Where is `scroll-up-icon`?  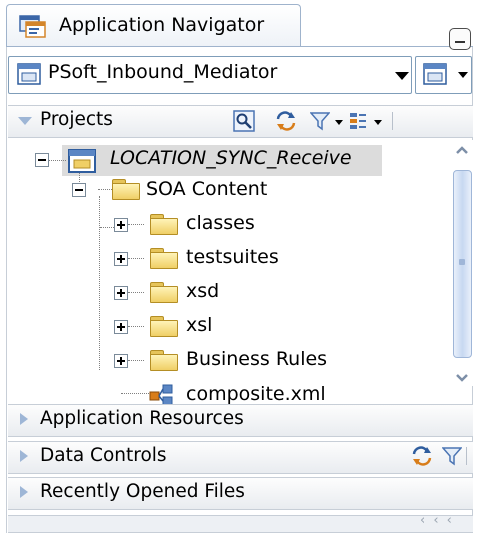 scroll-up-icon is located at coordinates (462, 150).